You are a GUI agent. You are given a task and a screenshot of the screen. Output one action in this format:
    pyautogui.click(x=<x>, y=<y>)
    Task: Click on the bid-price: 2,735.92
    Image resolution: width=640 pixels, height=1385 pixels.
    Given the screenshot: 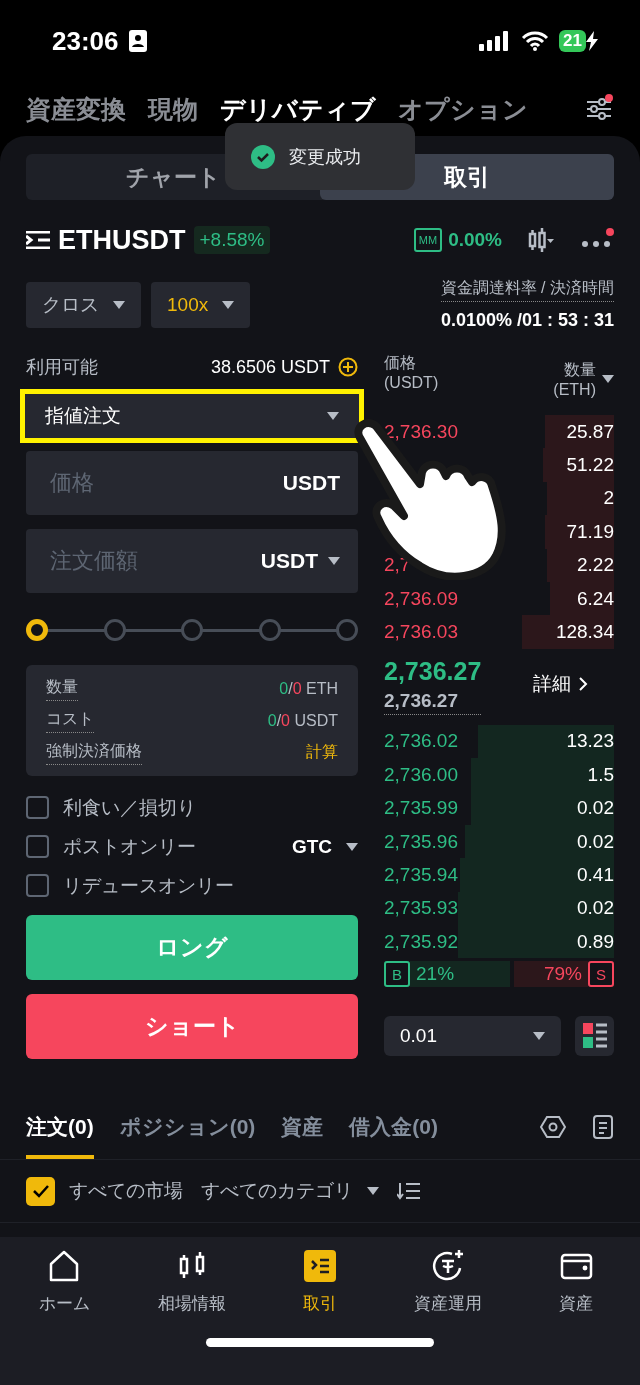 What is the action you would take?
    pyautogui.click(x=421, y=941)
    